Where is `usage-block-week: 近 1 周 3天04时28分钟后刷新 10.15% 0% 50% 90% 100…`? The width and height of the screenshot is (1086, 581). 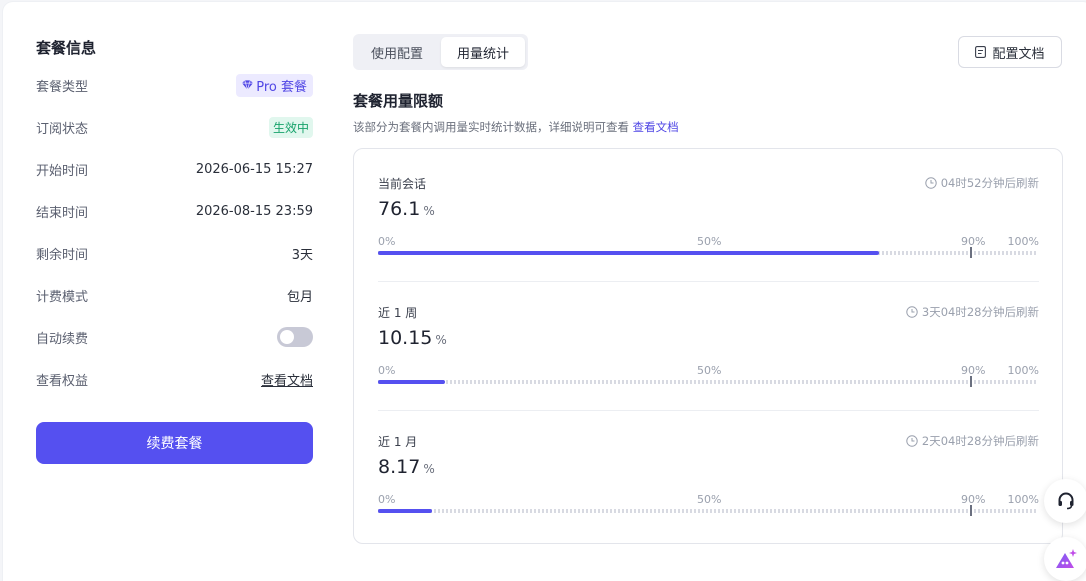 usage-block-week: 近 1 周 3天04时28分钟后刷新 10.15% 0% 50% 90% 100… is located at coordinates (708, 359).